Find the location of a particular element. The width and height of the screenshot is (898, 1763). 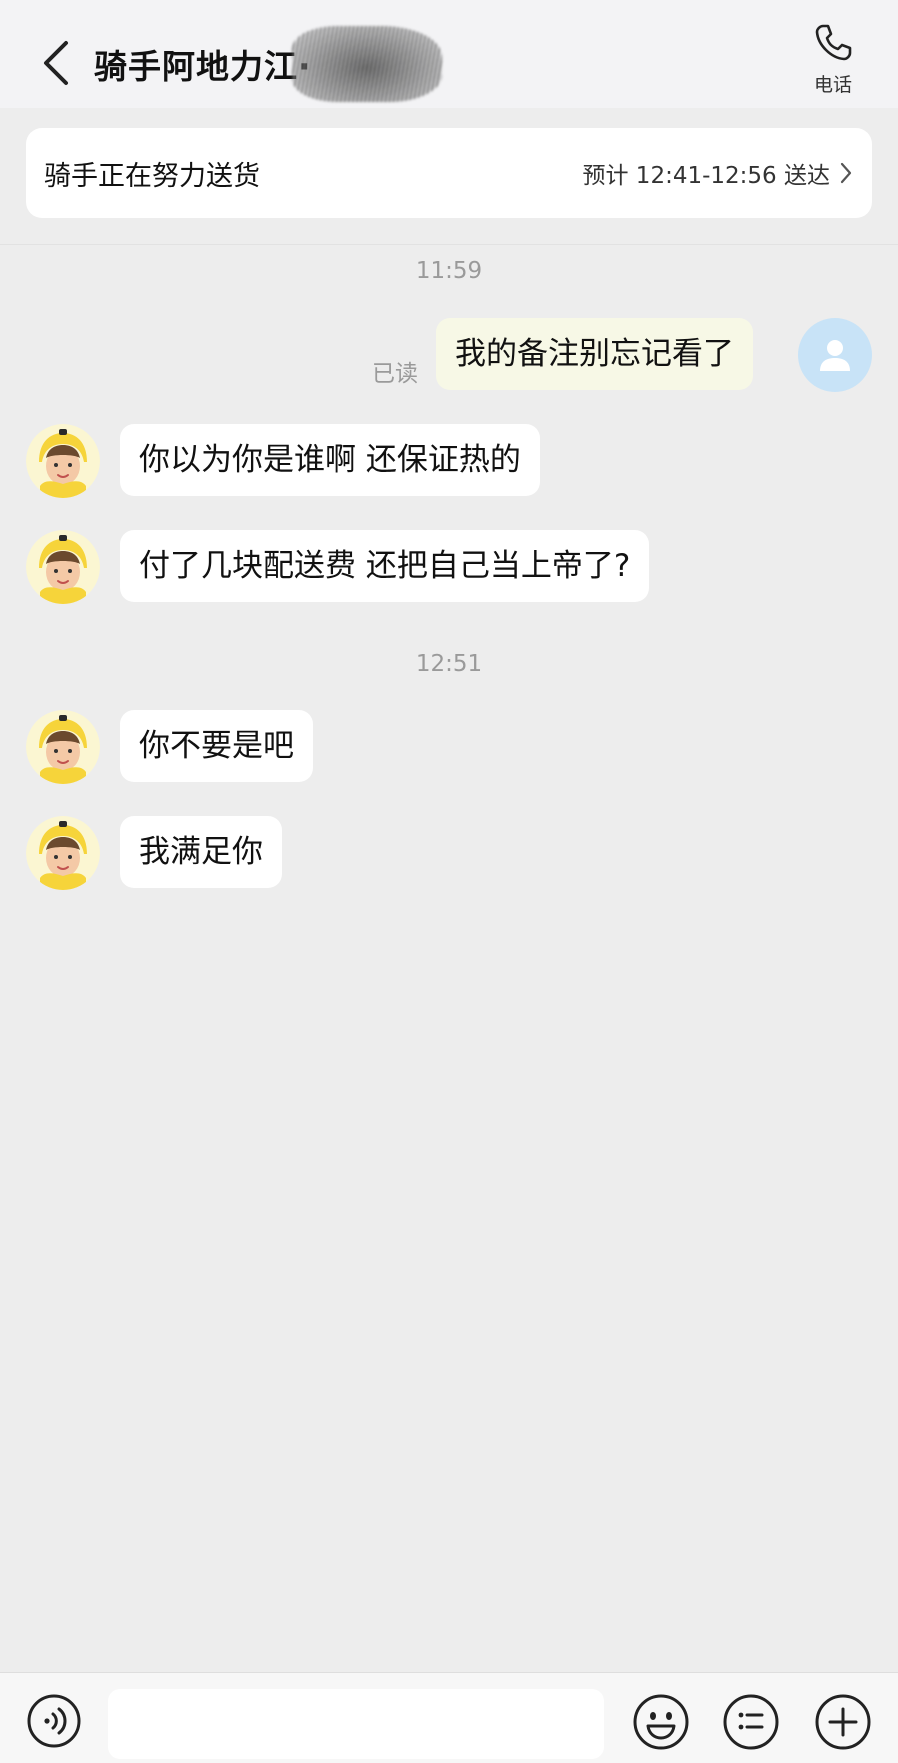

back-button is located at coordinates (56, 63).